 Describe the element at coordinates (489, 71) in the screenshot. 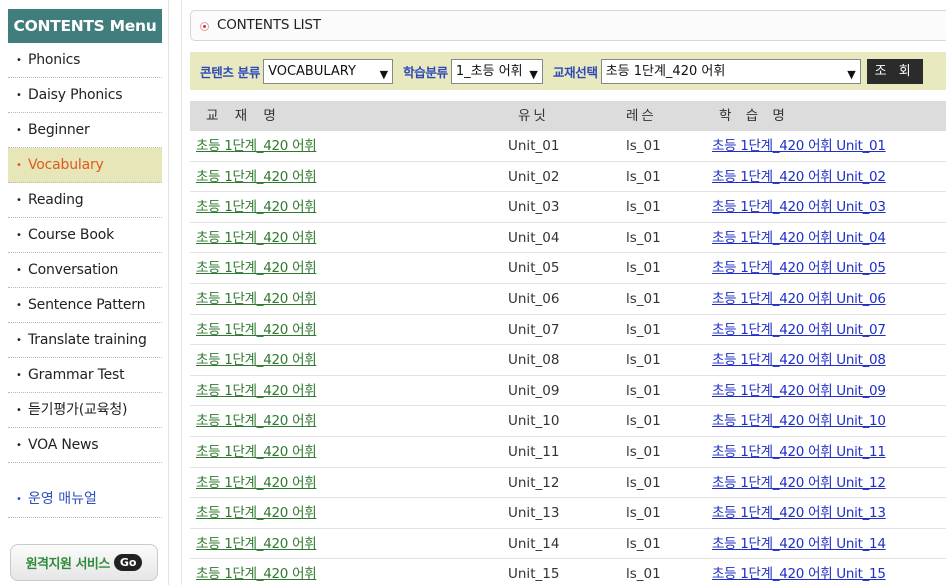

I see `study-category-value: 1_초등 어휘` at that location.